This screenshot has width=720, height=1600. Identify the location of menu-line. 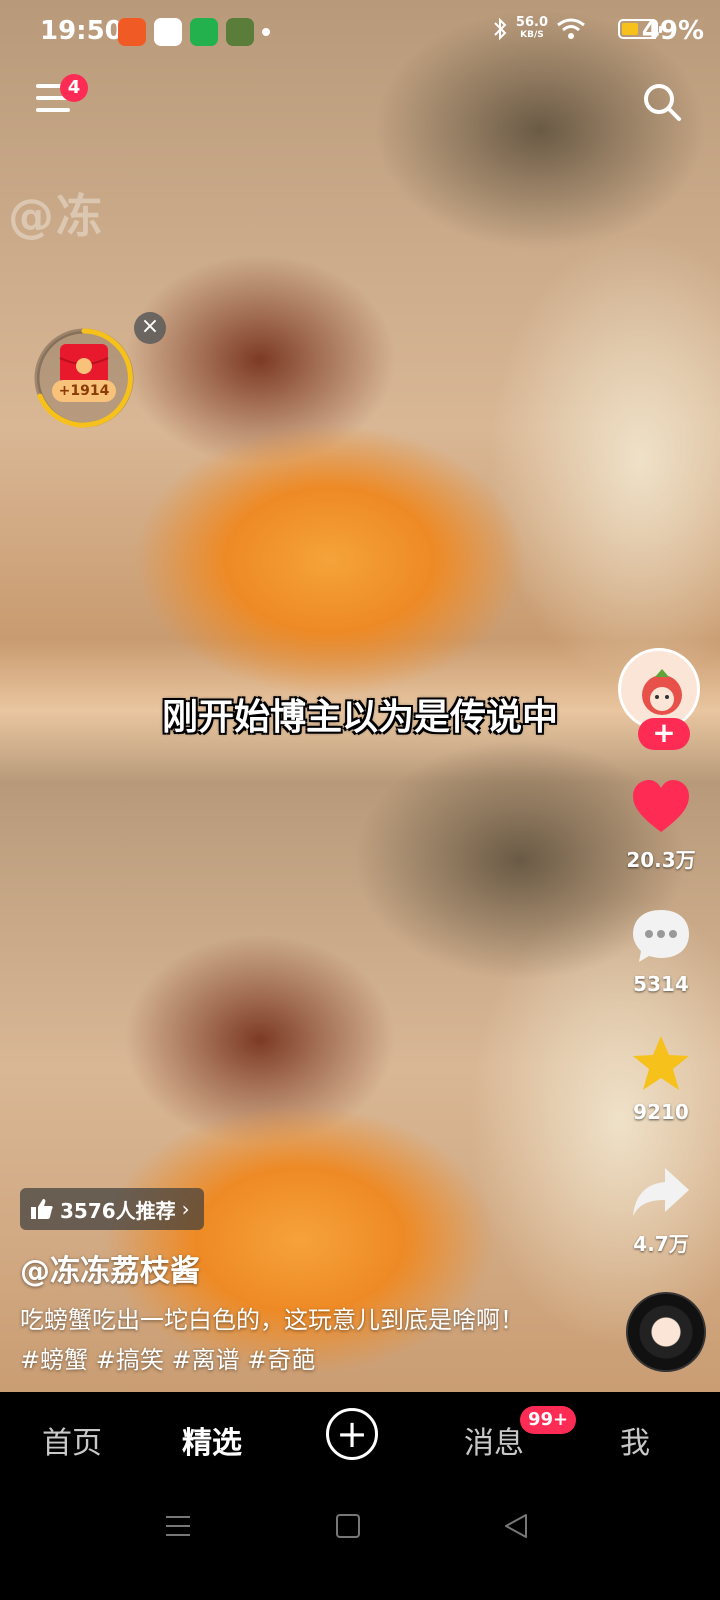
(53, 110).